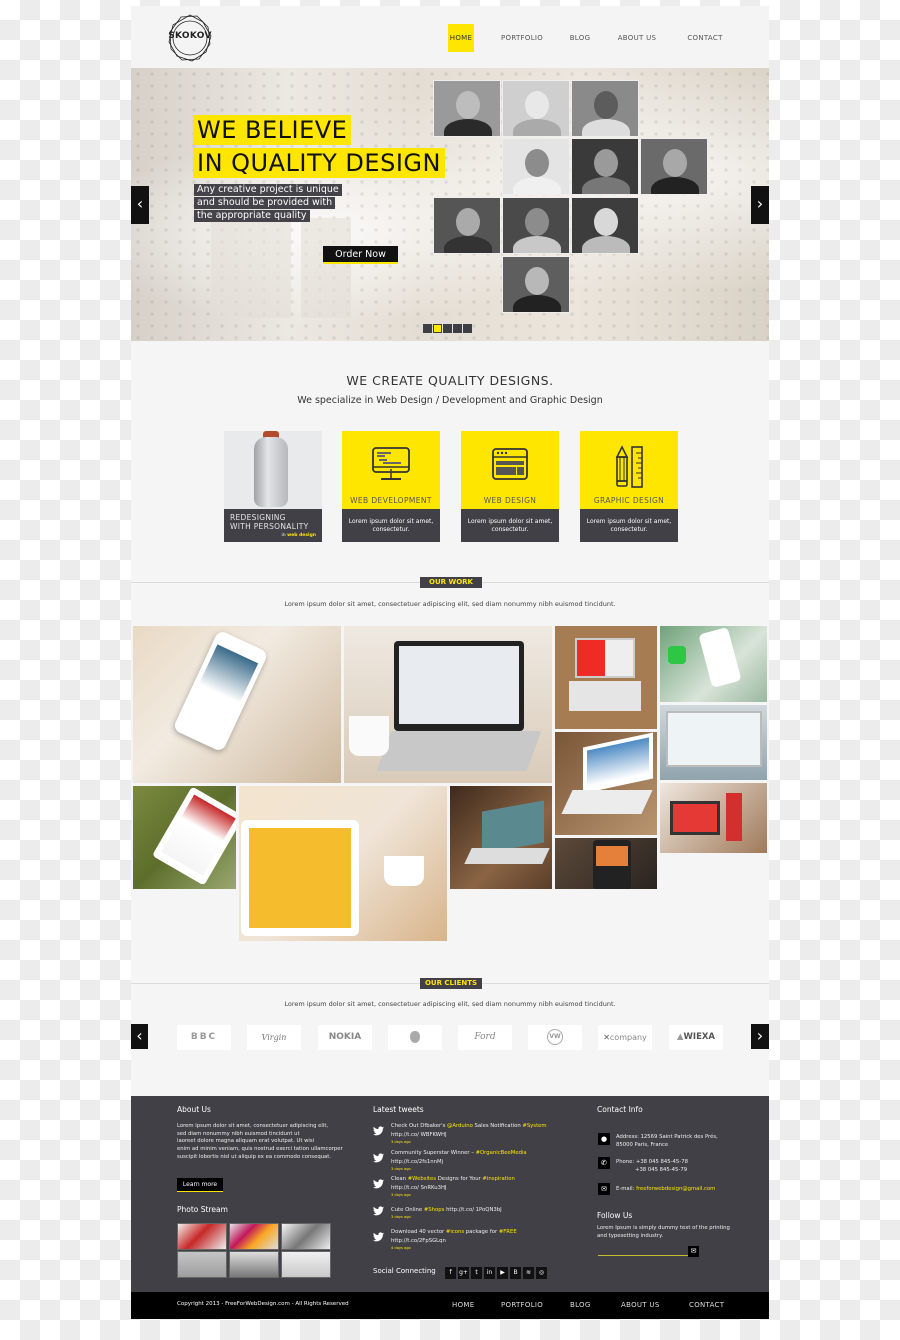  Describe the element at coordinates (419, 1188) in the screenshot. I see `tweet-link: http://t.co/ SnRKu3HJ` at that location.